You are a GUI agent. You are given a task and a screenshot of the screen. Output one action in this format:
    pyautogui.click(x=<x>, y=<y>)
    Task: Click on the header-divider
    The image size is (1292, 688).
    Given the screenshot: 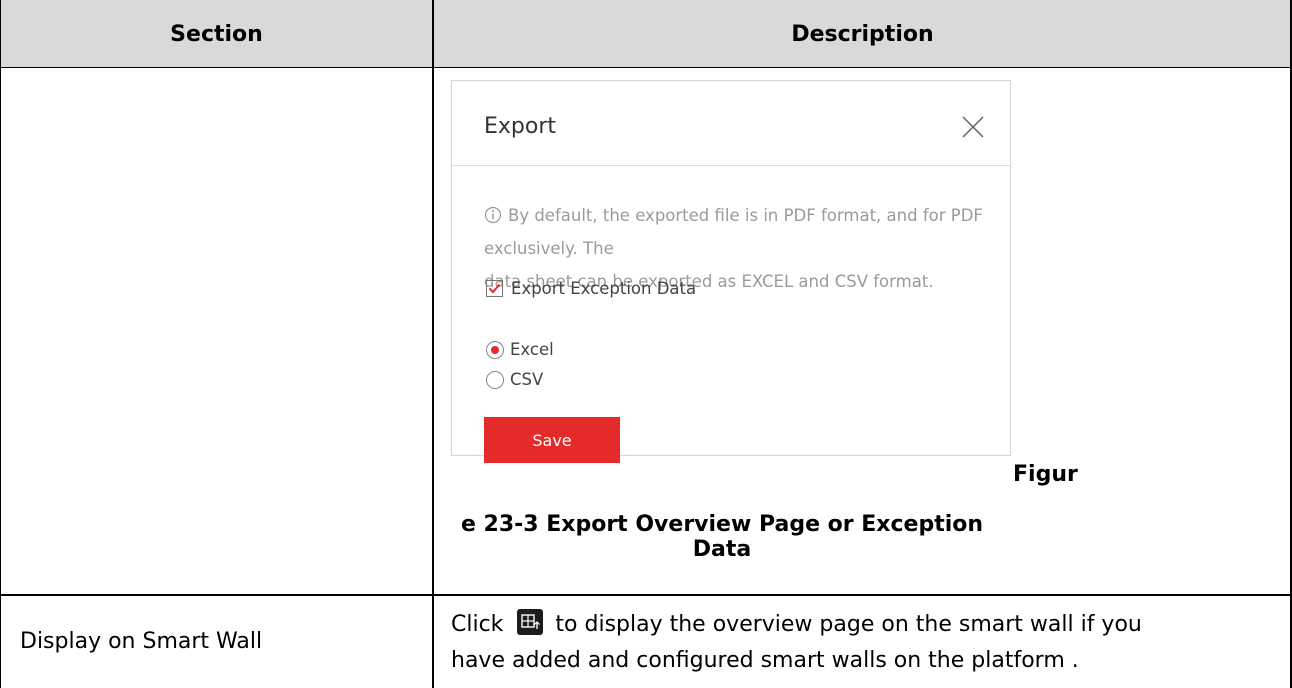 What is the action you would take?
    pyautogui.click(x=646, y=67)
    